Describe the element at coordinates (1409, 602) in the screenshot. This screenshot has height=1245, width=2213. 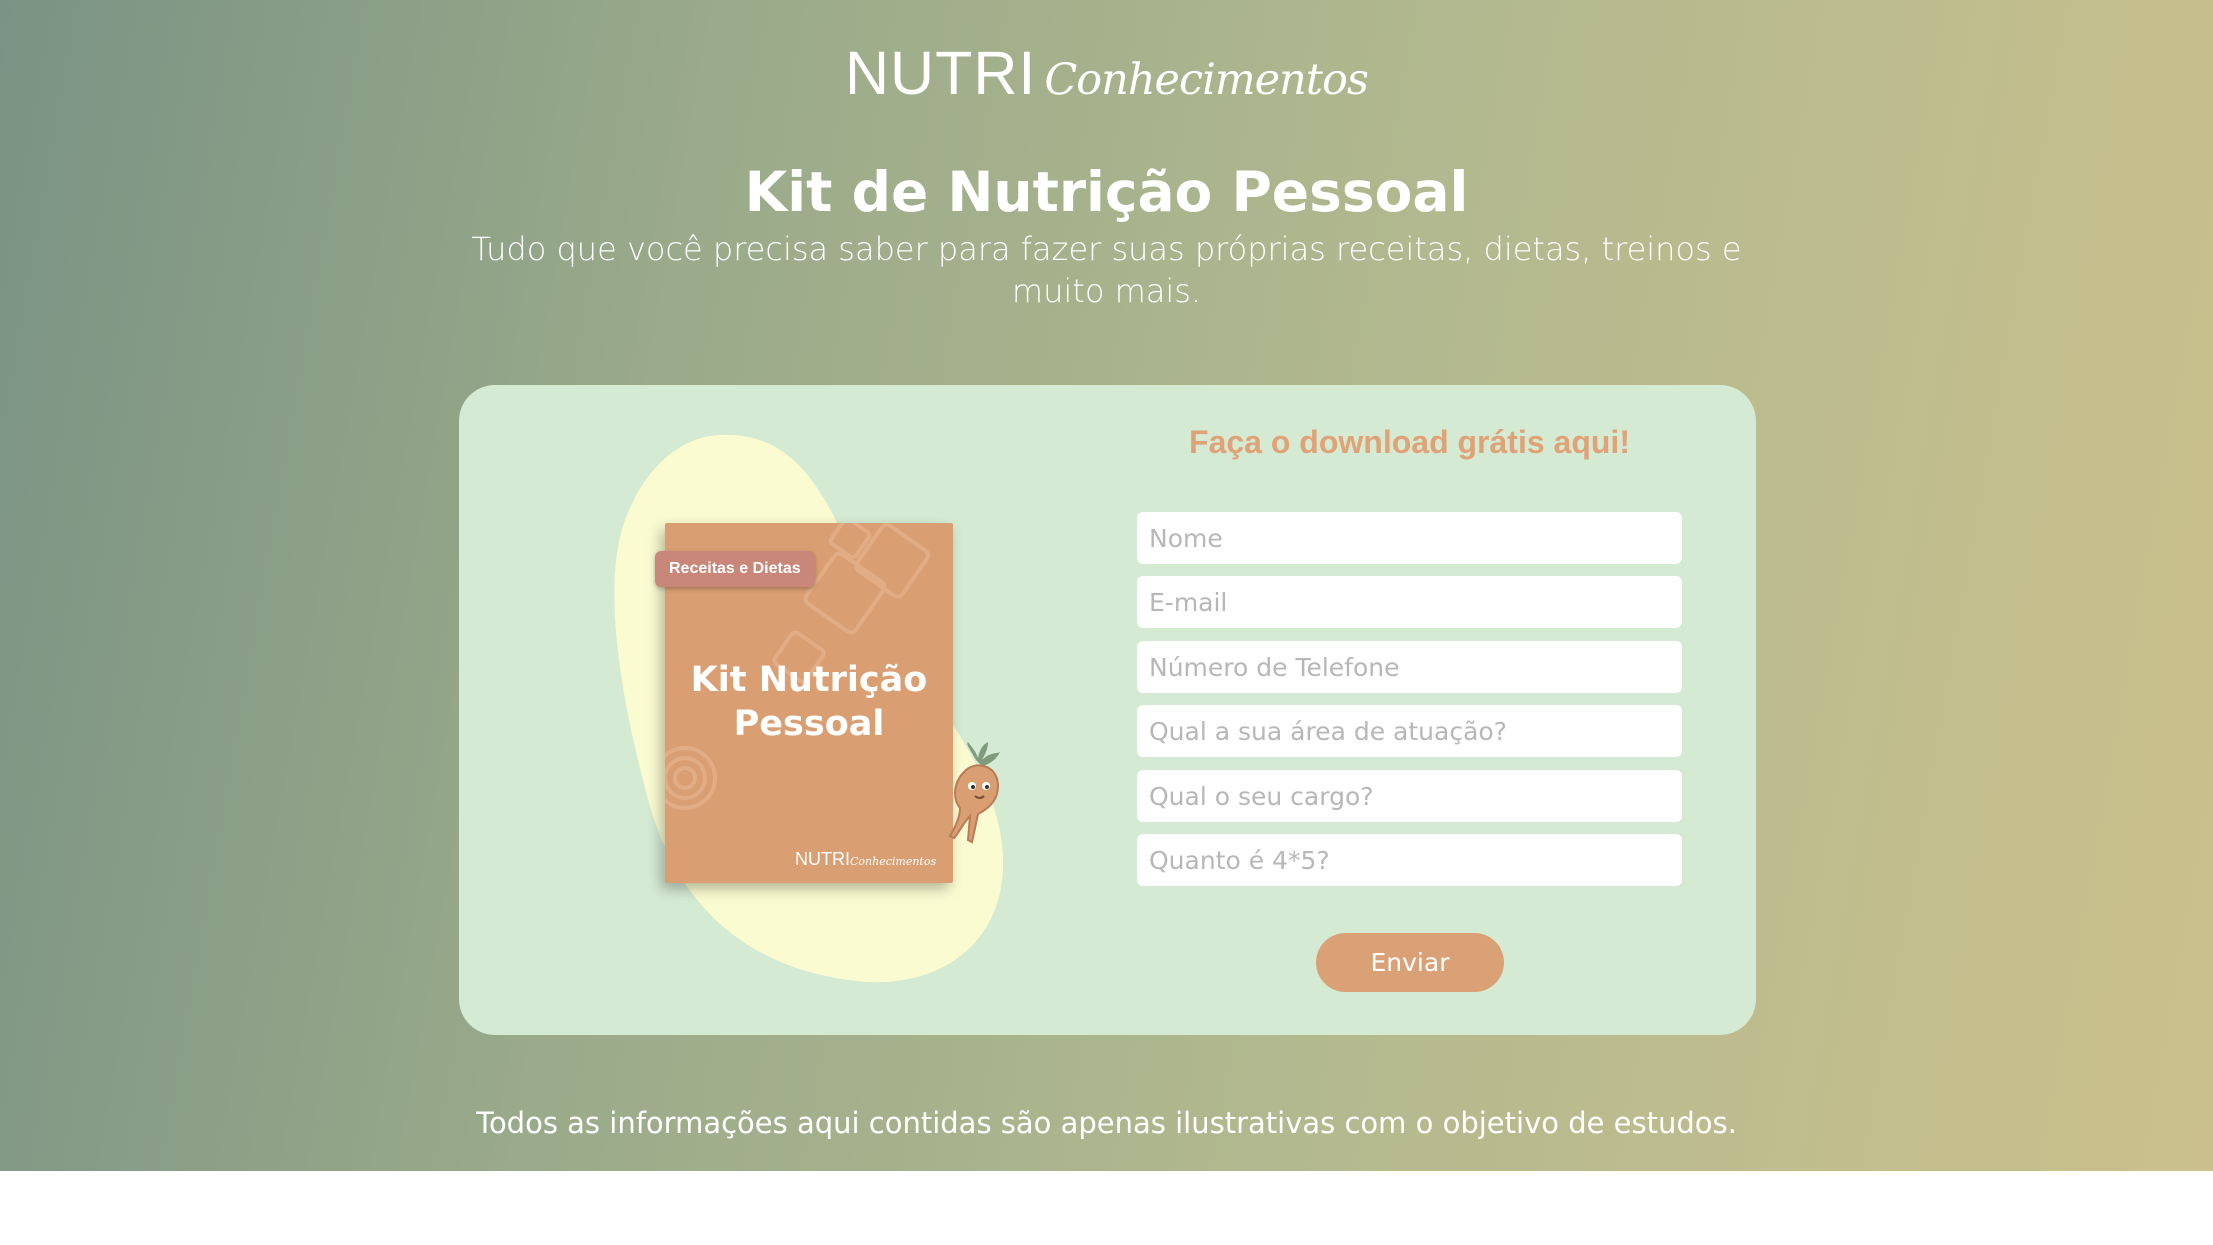
I see `email-input` at that location.